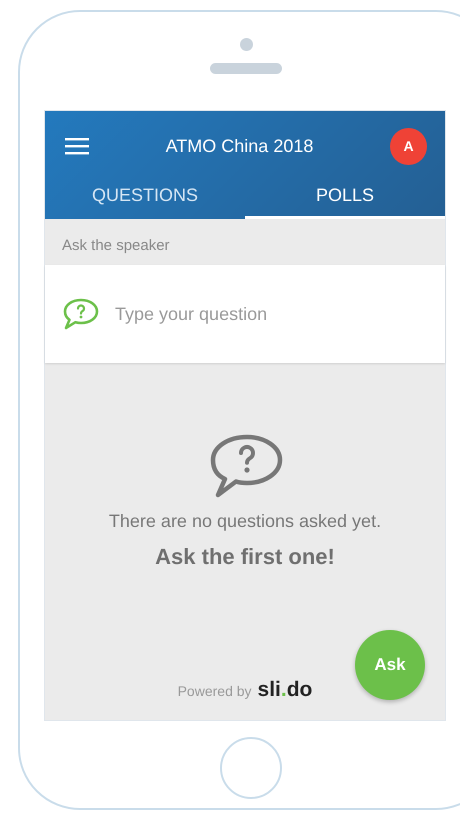 This screenshot has height=813, width=460. What do you see at coordinates (145, 200) in the screenshot?
I see `tab: QUESTIONS` at bounding box center [145, 200].